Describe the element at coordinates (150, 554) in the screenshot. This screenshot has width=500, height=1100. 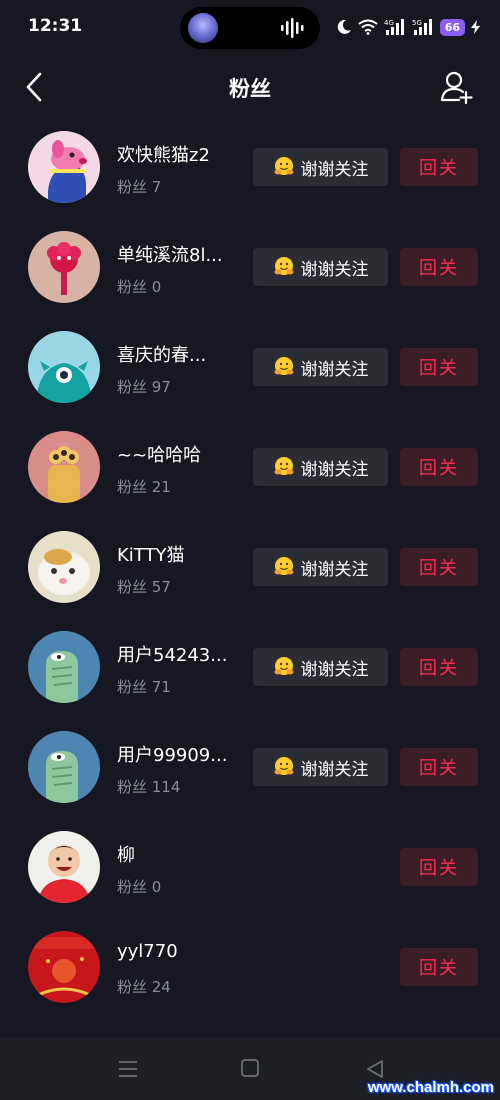
I see `fan-name: KiTTY猫` at that location.